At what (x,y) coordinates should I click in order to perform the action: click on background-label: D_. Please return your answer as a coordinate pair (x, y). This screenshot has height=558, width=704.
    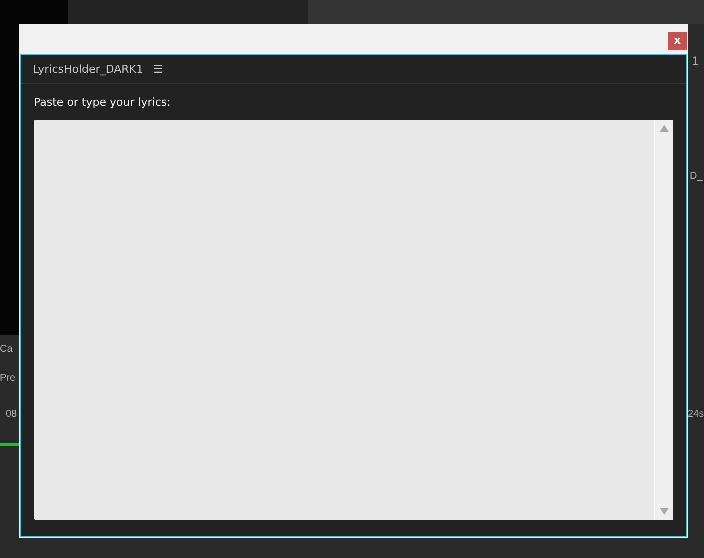
    Looking at the image, I should click on (696, 176).